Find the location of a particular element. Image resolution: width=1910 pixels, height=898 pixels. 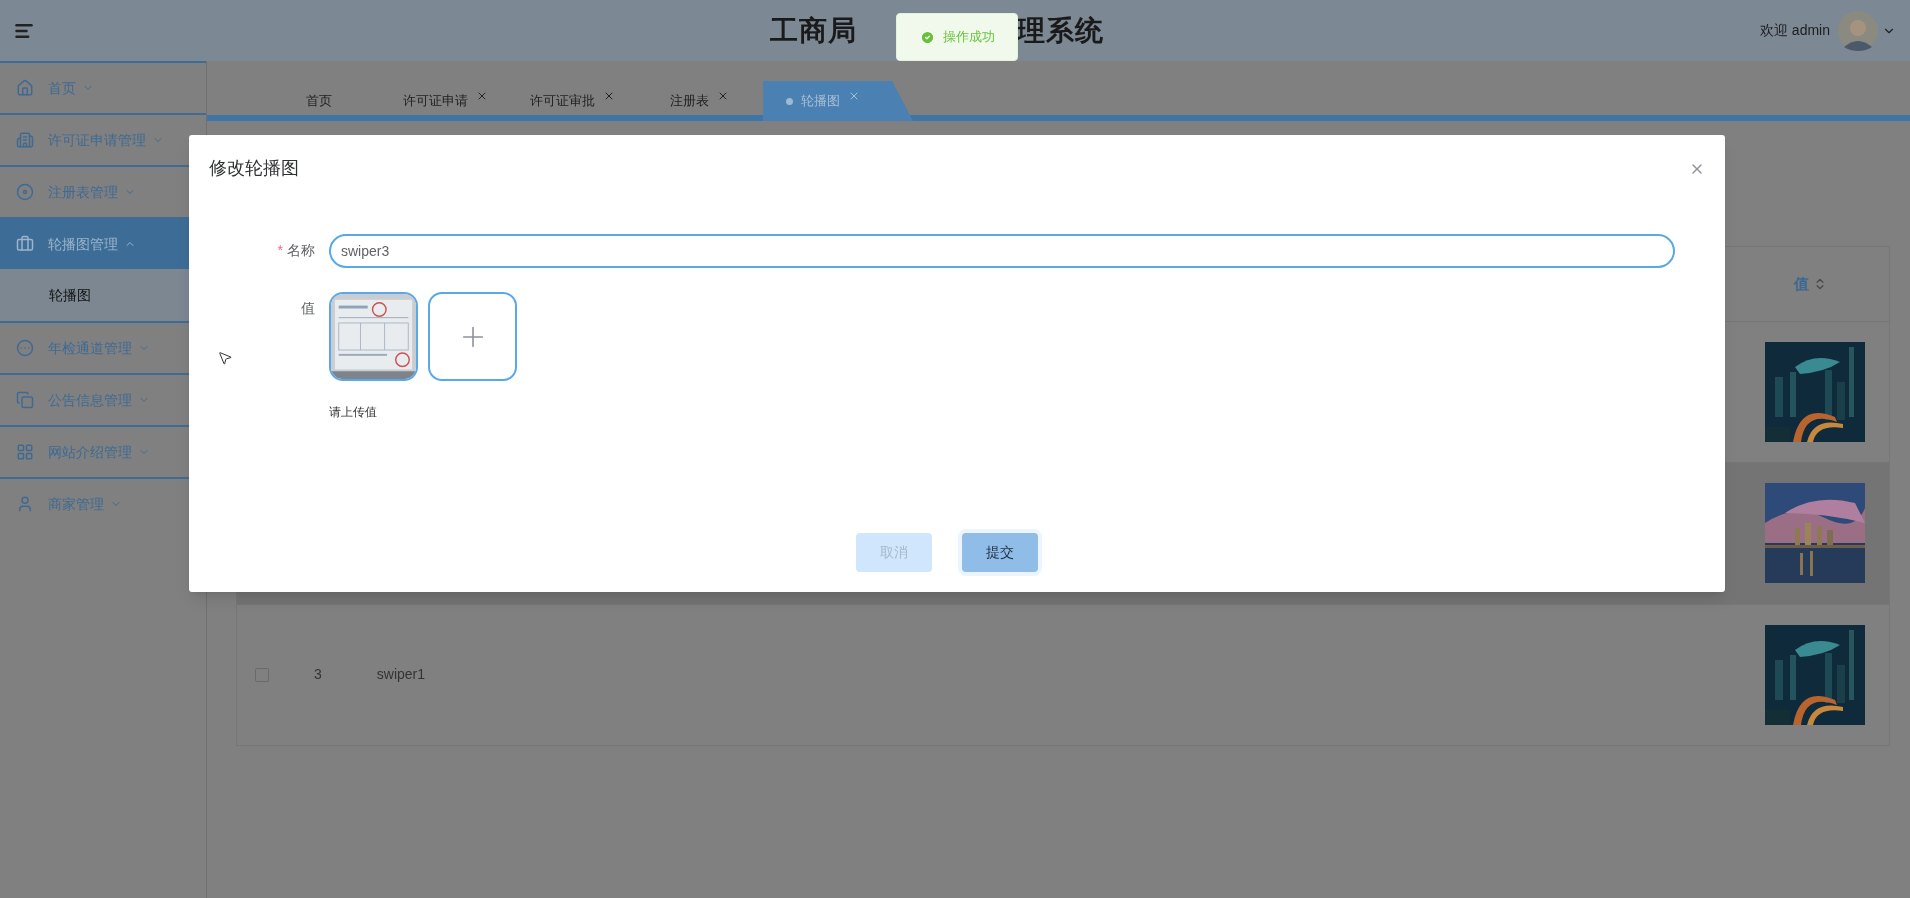

sidebar-item: 首页 is located at coordinates (103, 88).